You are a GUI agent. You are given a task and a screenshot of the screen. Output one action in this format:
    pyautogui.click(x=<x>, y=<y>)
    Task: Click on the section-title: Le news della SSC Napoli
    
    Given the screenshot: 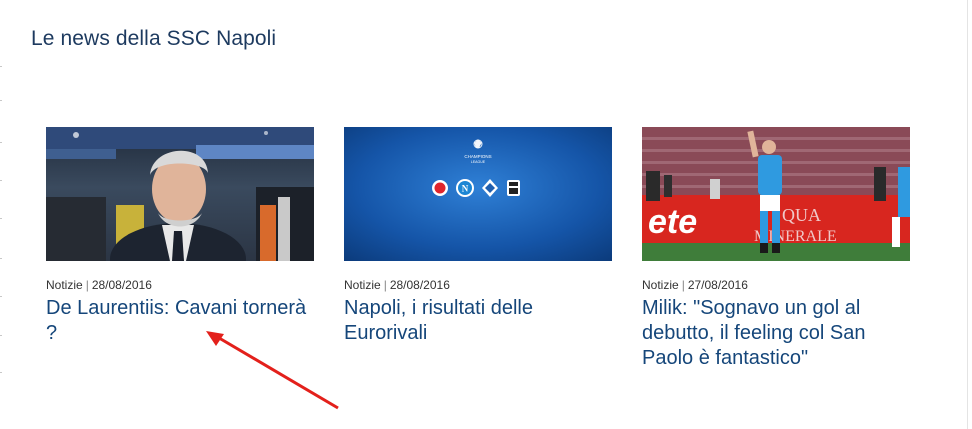 What is the action you would take?
    pyautogui.click(x=154, y=38)
    